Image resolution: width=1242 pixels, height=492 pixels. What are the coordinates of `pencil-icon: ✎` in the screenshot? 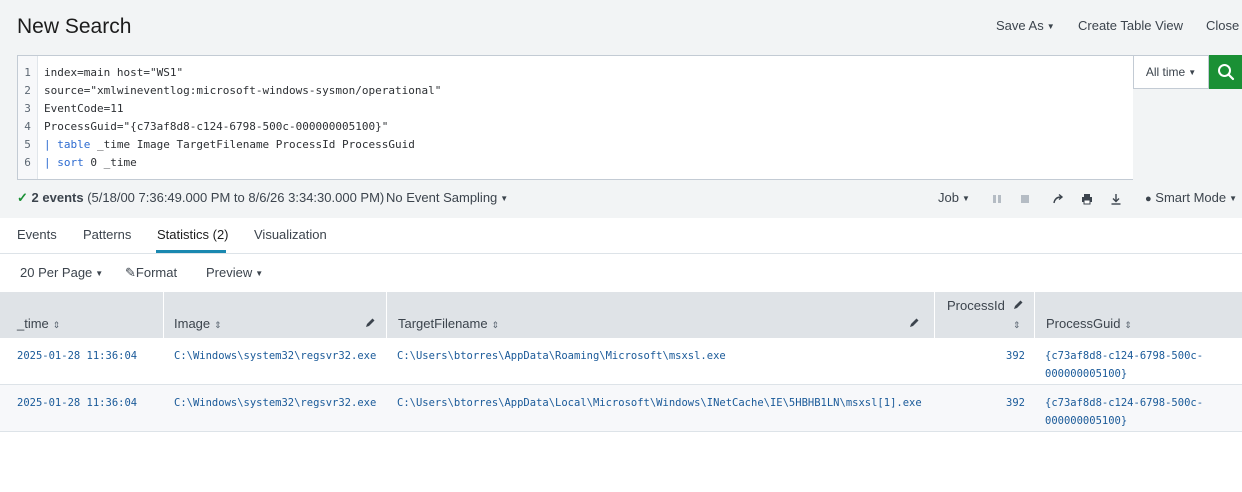 It's located at (130, 272).